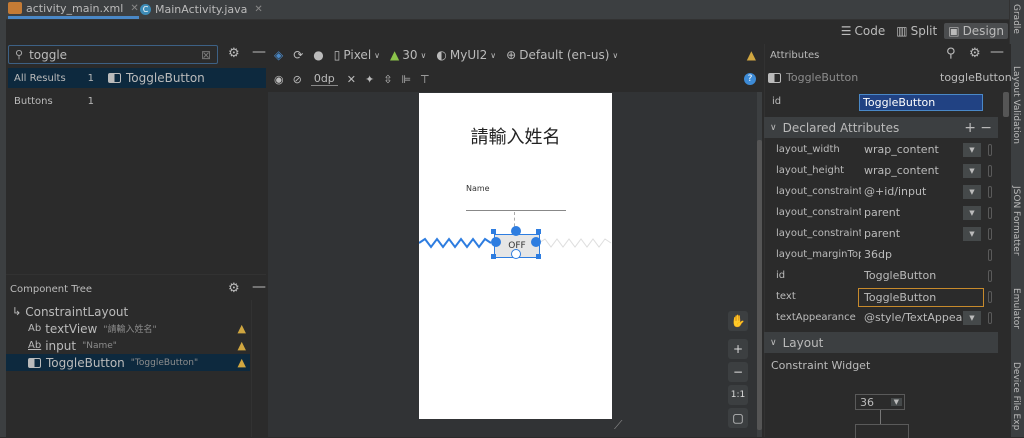  I want to click on attribute-value: wrap_content, so click(914, 170).